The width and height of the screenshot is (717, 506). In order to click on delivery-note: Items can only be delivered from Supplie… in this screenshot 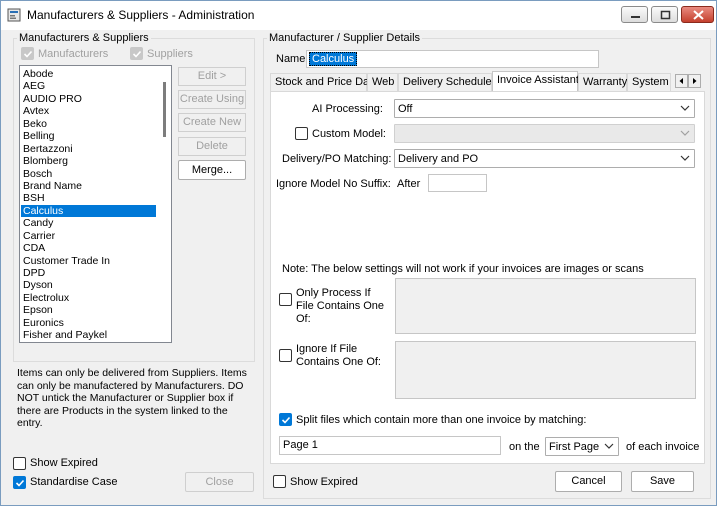, I will do `click(132, 398)`.